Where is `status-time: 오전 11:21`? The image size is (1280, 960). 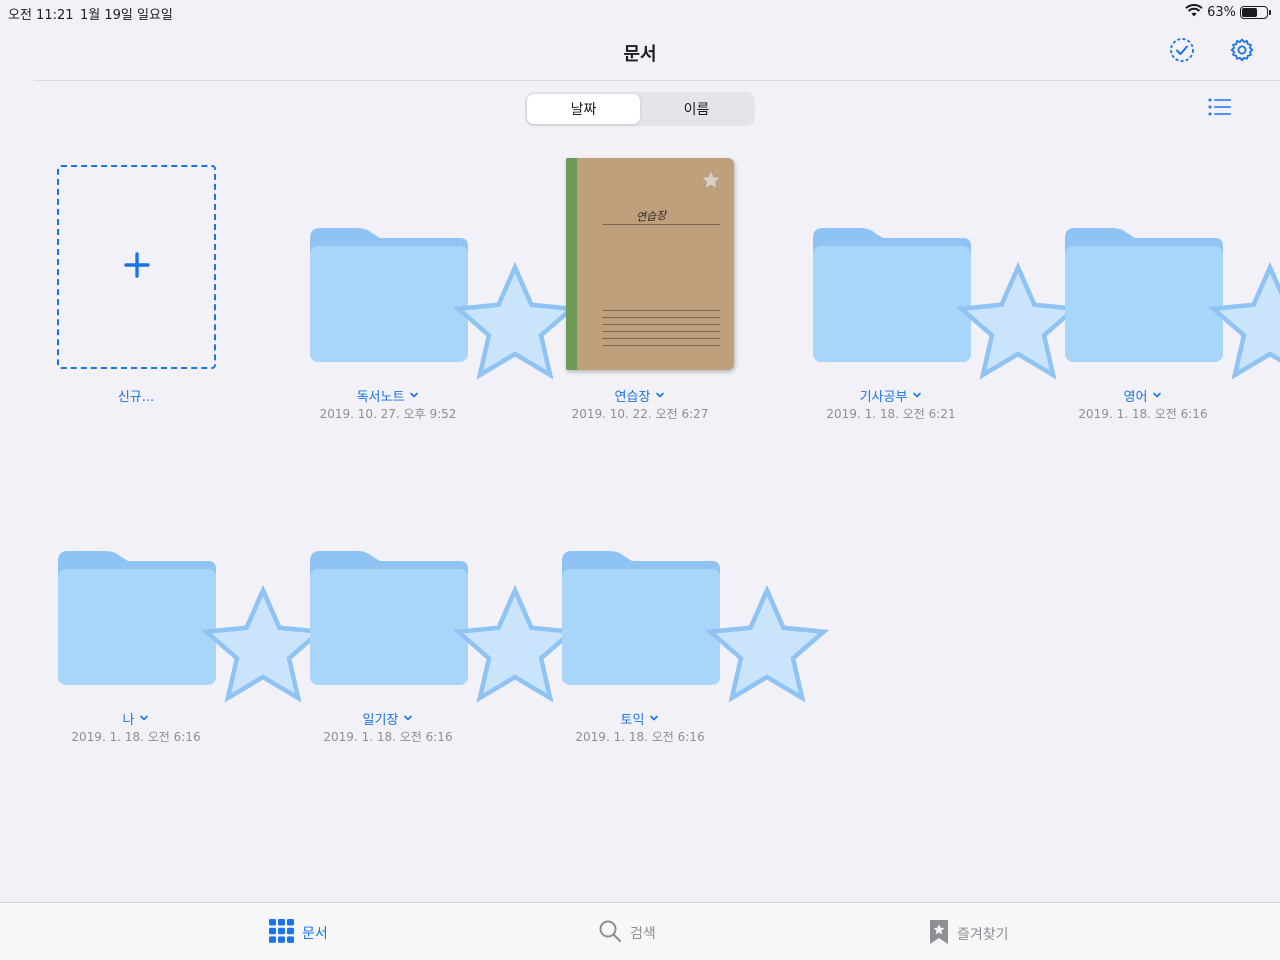 status-time: 오전 11:21 is located at coordinates (41, 15).